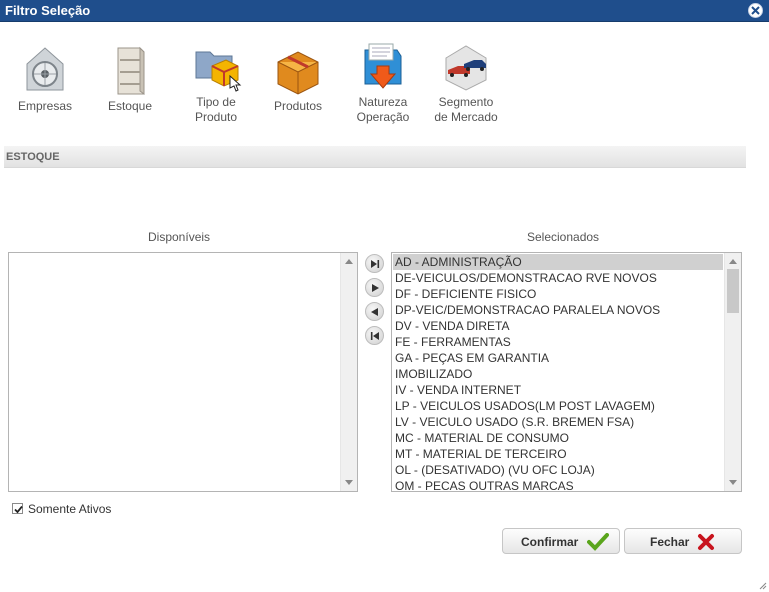 This screenshot has height=592, width=769. What do you see at coordinates (733, 291) in the screenshot?
I see `scroll-thumb` at bounding box center [733, 291].